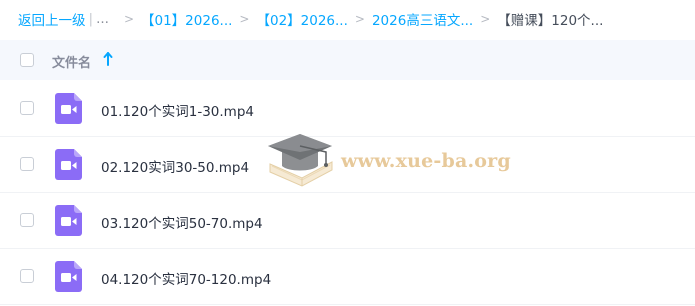  What do you see at coordinates (300, 160) in the screenshot?
I see `graduation-cap-book-icon` at bounding box center [300, 160].